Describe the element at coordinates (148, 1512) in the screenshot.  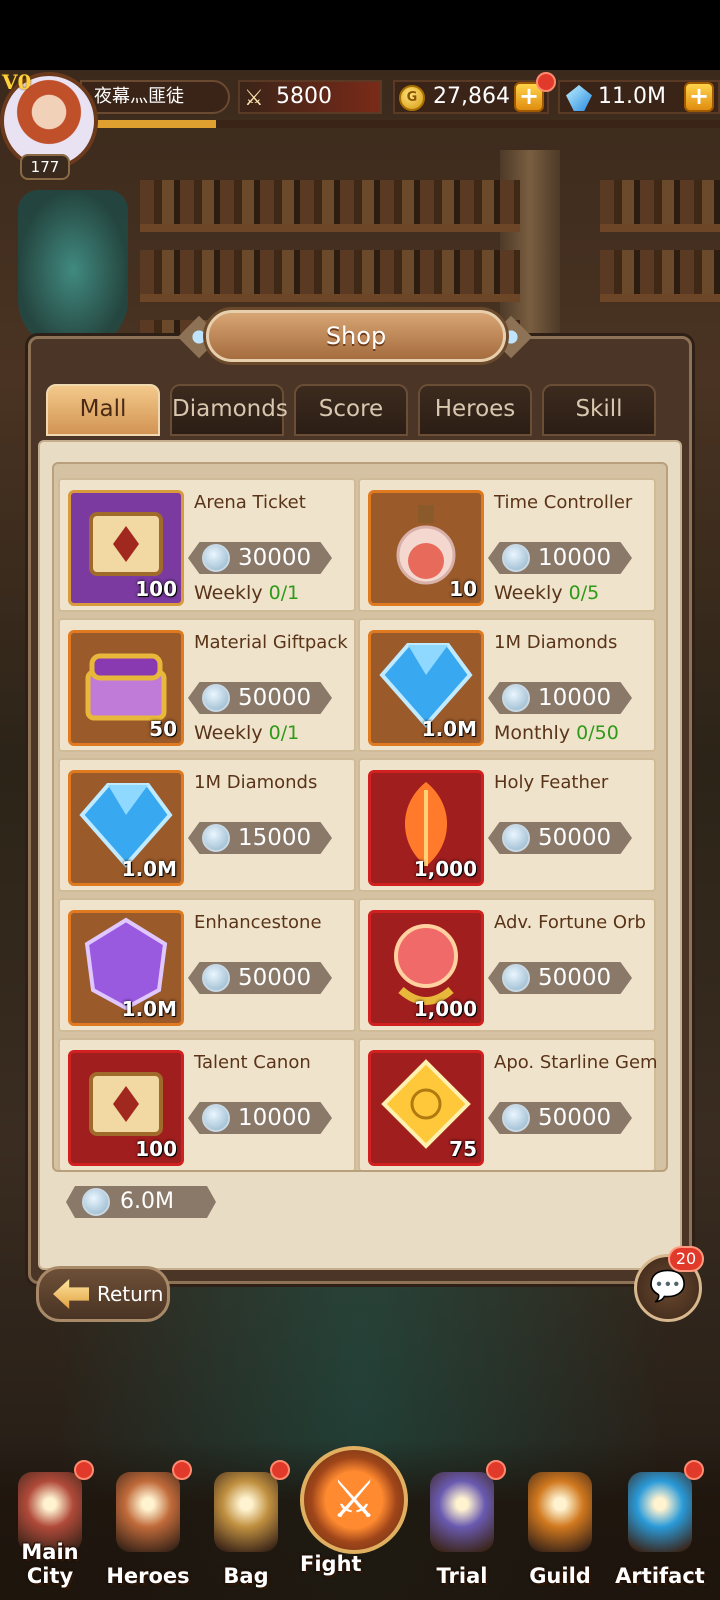
I see `hero-portrait-icon` at that location.